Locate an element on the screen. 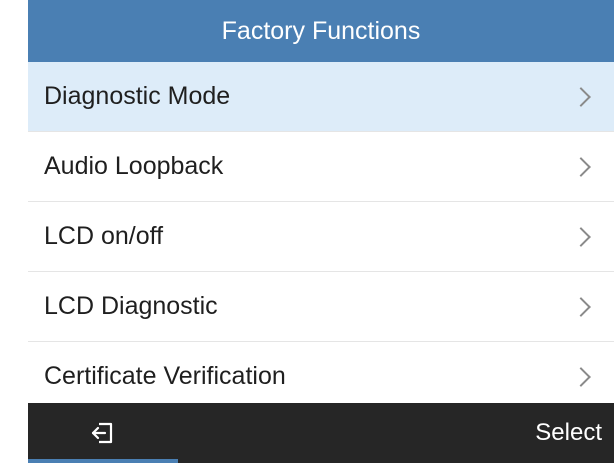 The image size is (614, 463). menu-item-lcd-diagnostic: LCD Diagnostic is located at coordinates (321, 307).